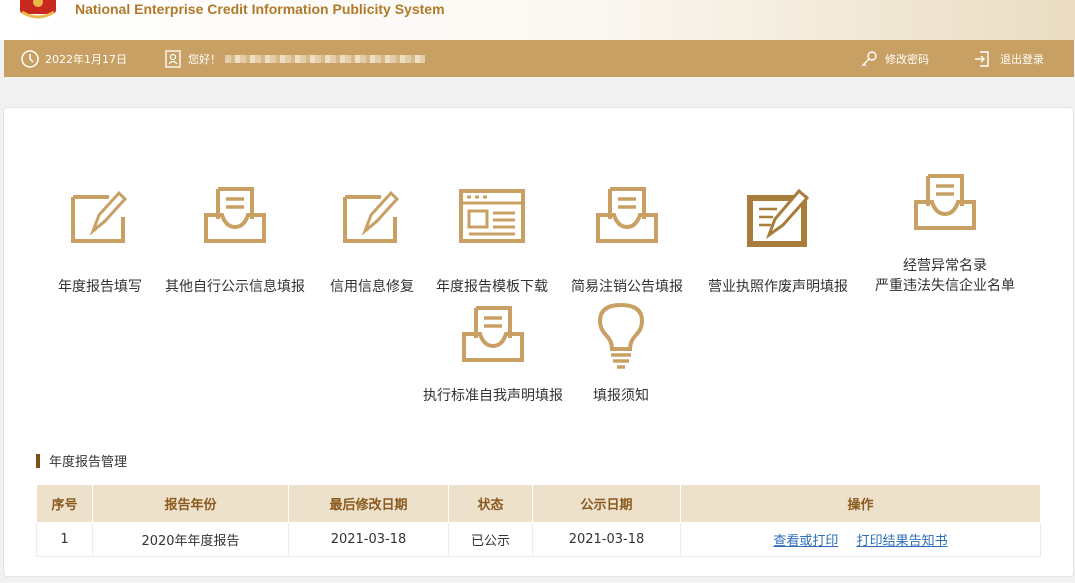 The width and height of the screenshot is (1075, 583). I want to click on section-annual-report-management: 年度报告管理, so click(81, 460).